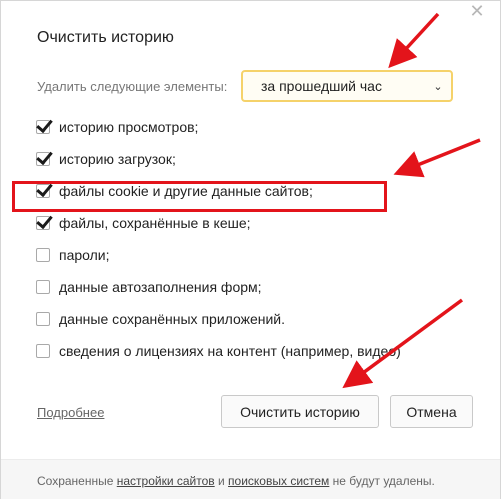 Image resolution: width=501 pixels, height=499 pixels. I want to click on option-label: историю просмотров;, so click(129, 127).